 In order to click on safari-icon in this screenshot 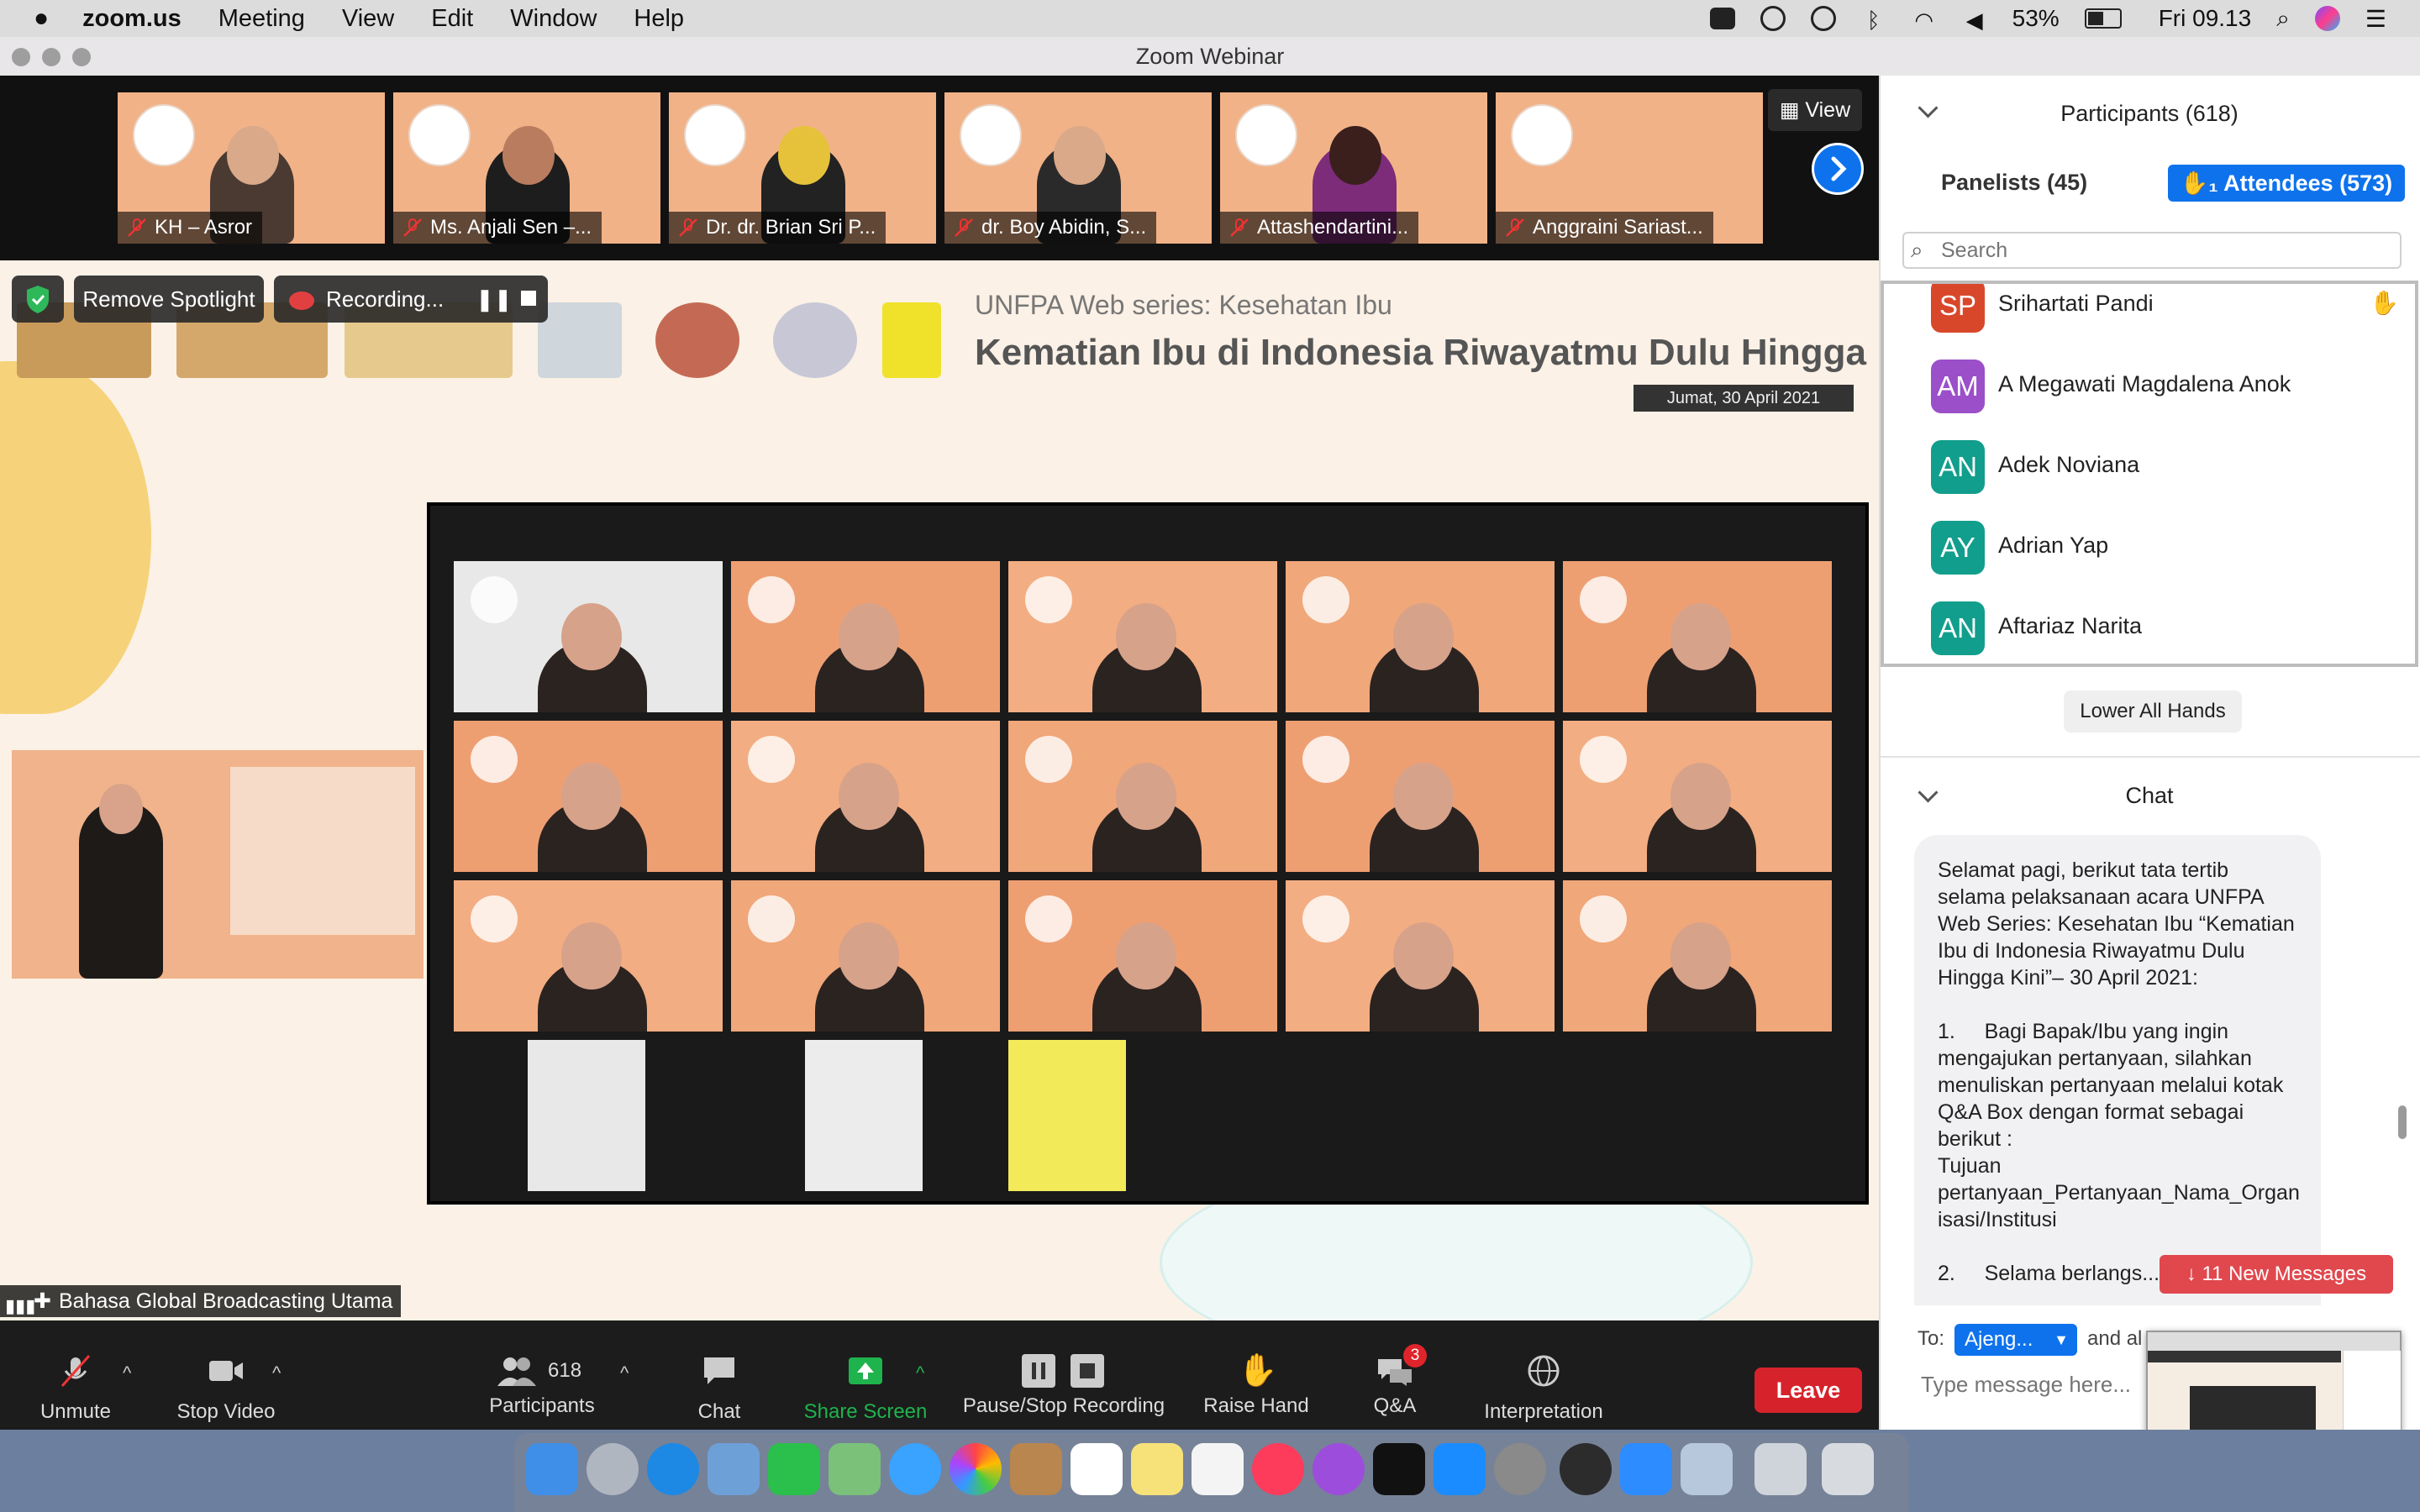, I will do `click(673, 1469)`.